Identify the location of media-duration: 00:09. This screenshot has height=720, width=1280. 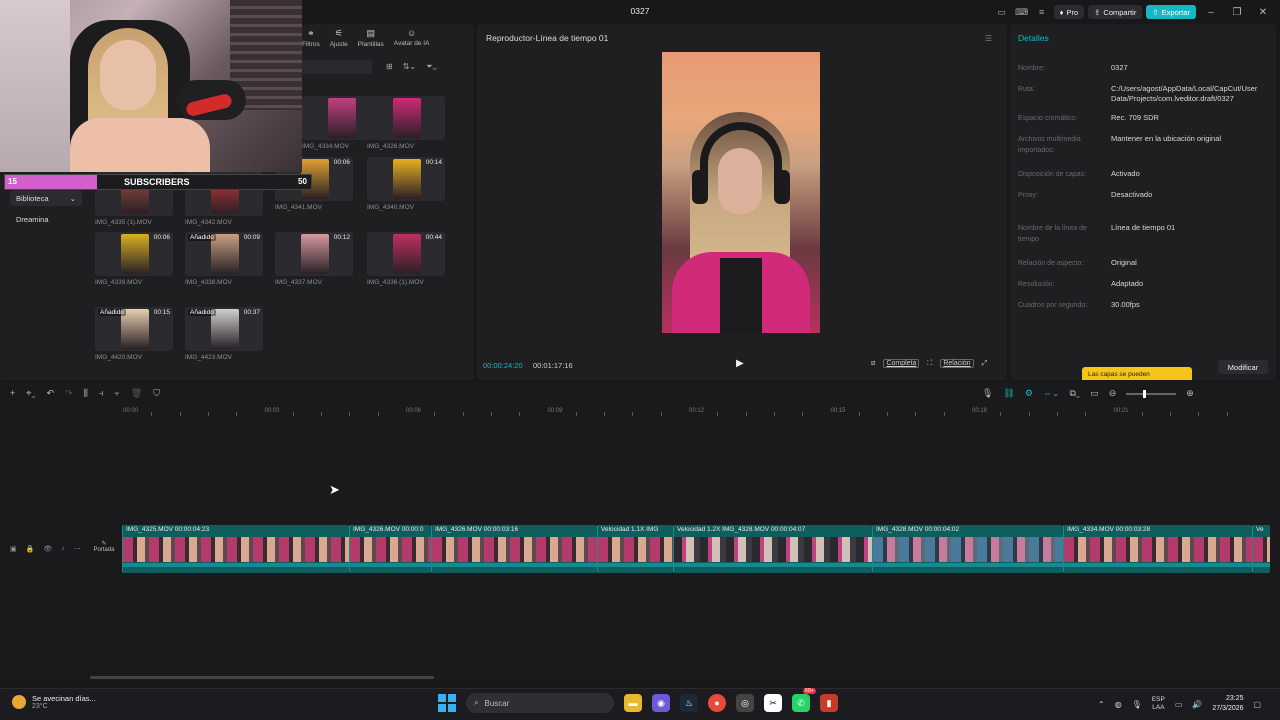
(251, 237).